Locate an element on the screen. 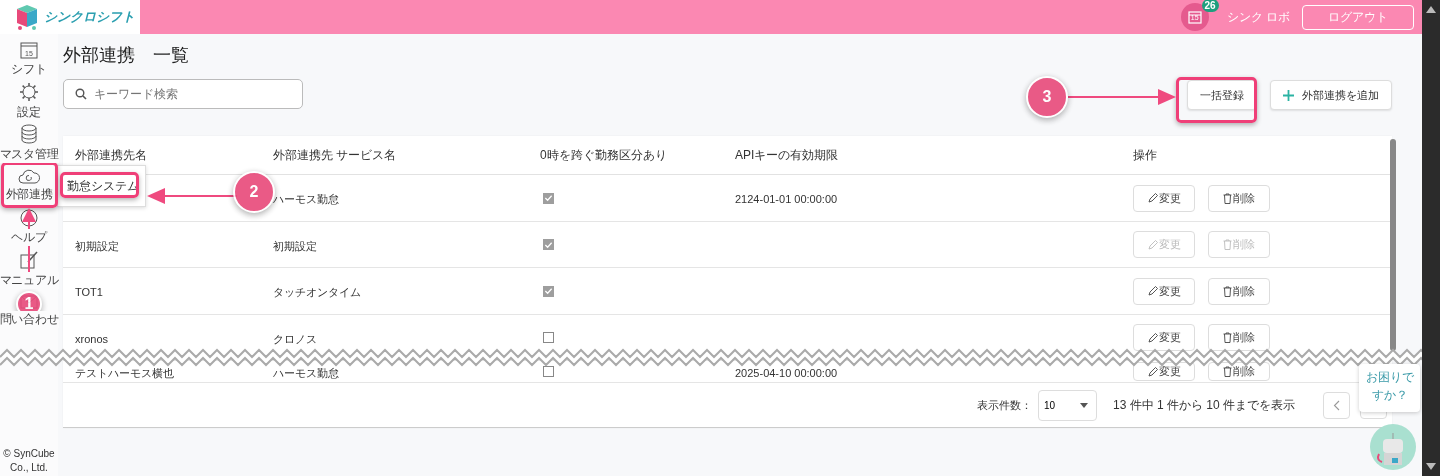 The width and height of the screenshot is (1440, 476). plus-icon is located at coordinates (1288, 95).